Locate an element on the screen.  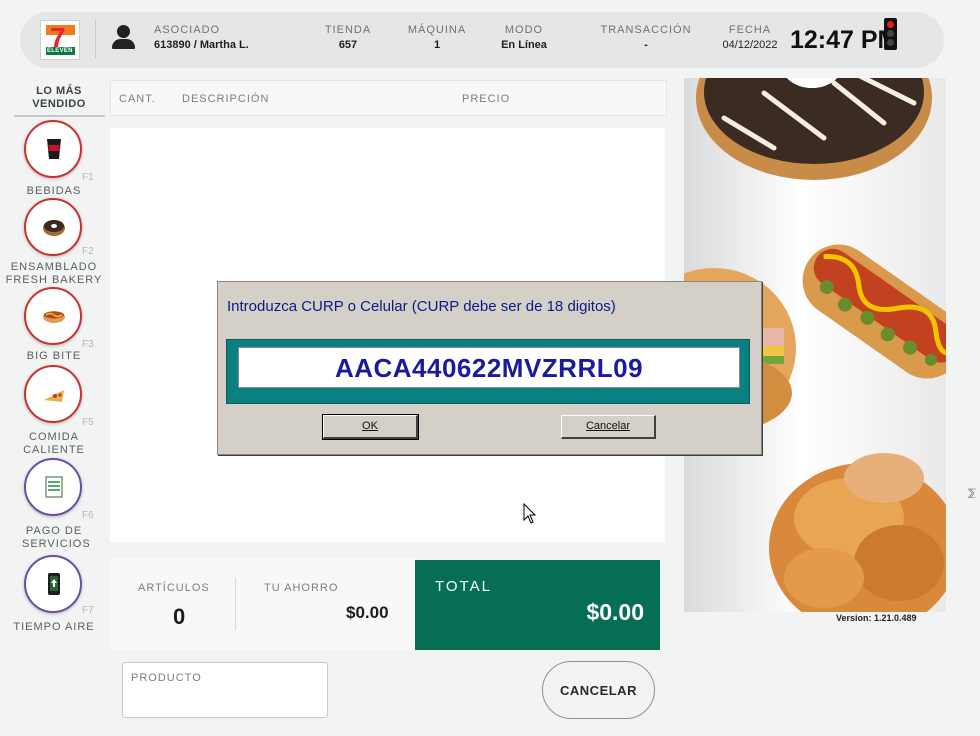
fkey-label: F6 is located at coordinates (88, 515).